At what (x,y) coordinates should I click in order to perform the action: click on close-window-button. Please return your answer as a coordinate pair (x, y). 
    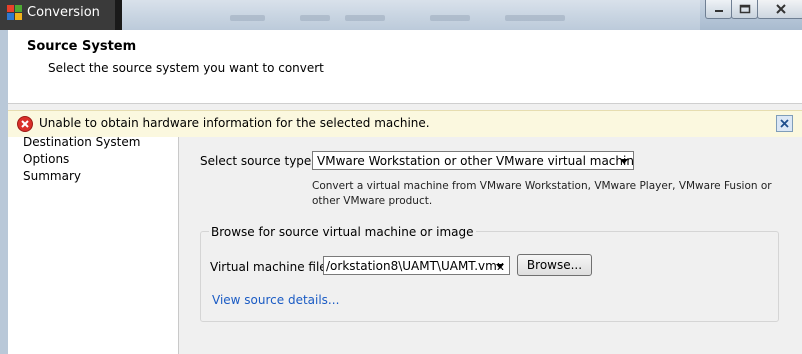
    Looking at the image, I should click on (779, 9).